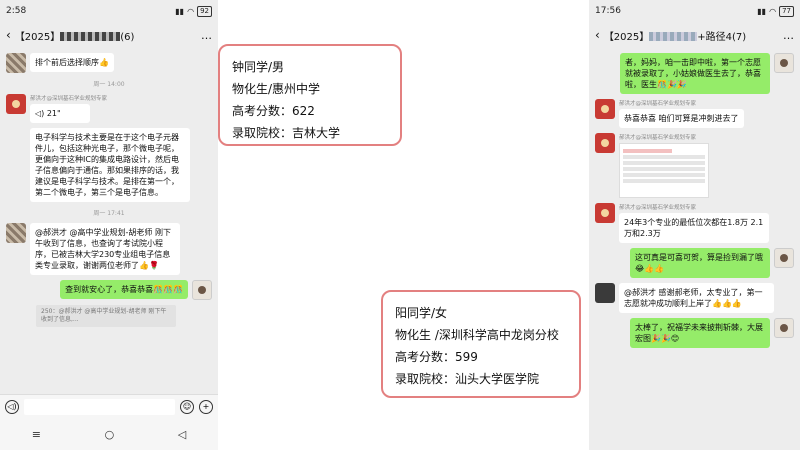 This screenshot has width=800, height=450. I want to click on message-input, so click(99, 406).